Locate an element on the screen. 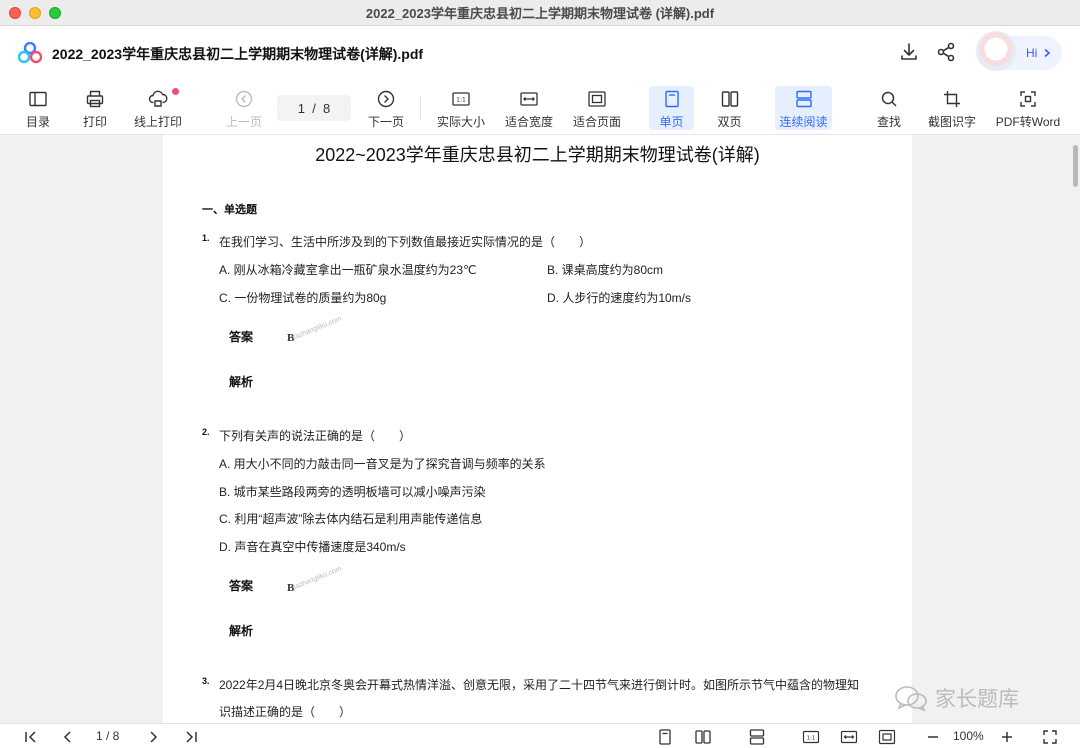 This screenshot has height=748, width=1080. watermark: jiazhangtiku.com is located at coordinates (317, 578).